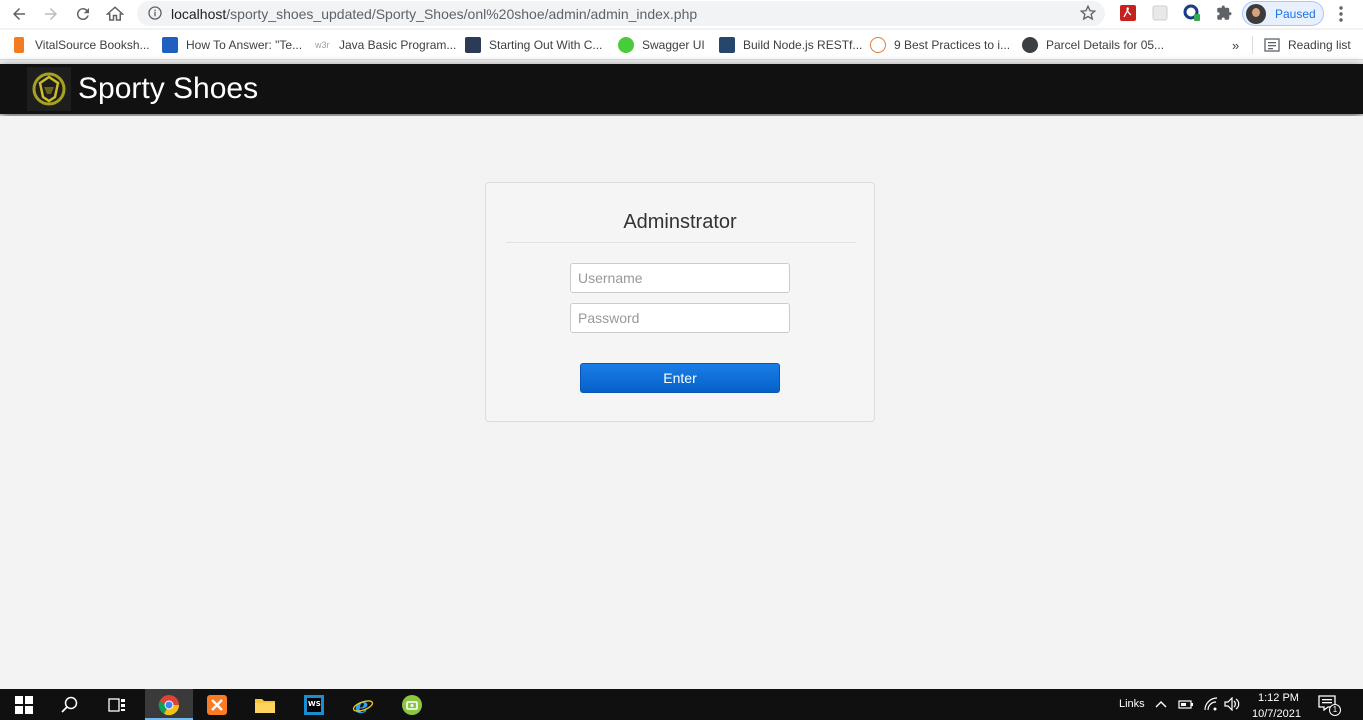 This screenshot has width=1363, height=720. I want to click on search-button, so click(70, 704).